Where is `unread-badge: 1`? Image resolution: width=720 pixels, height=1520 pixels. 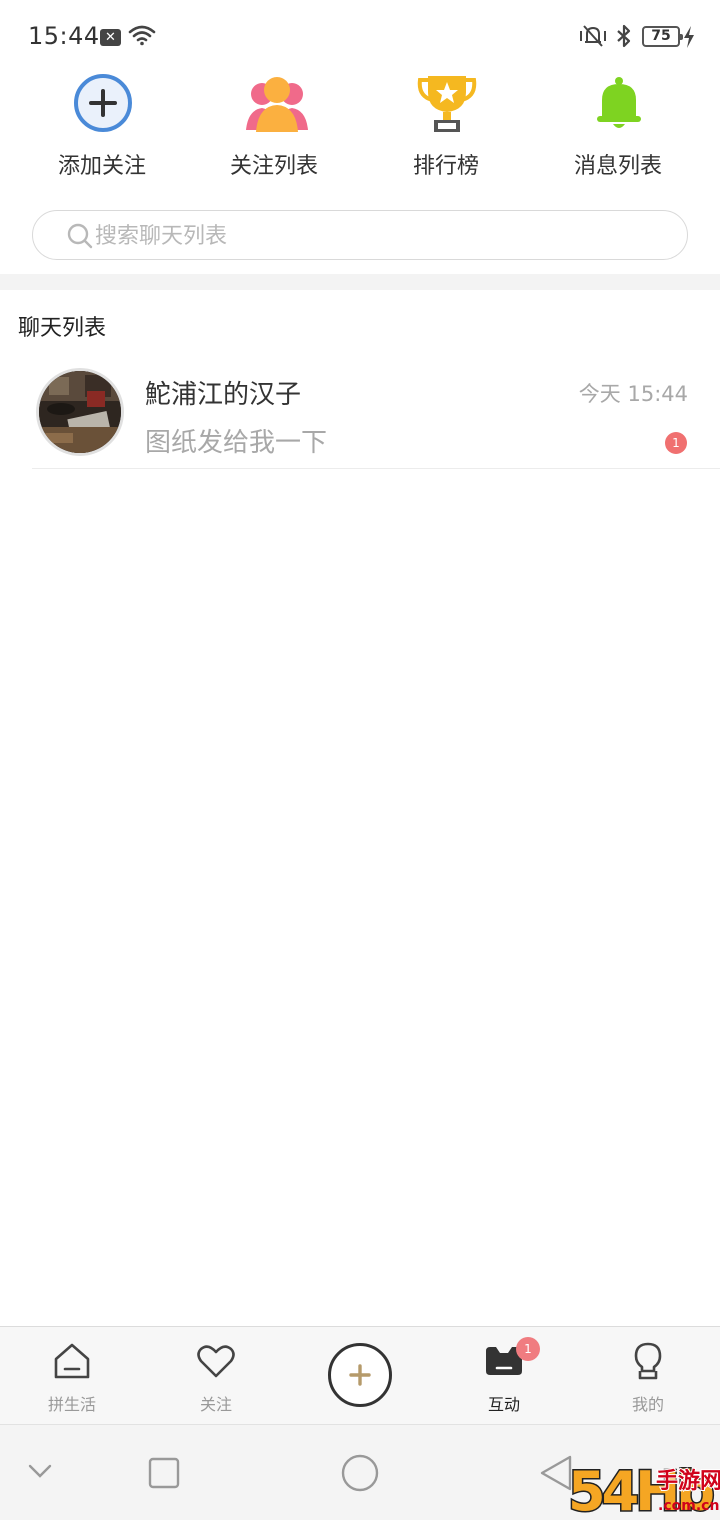 unread-badge: 1 is located at coordinates (676, 443).